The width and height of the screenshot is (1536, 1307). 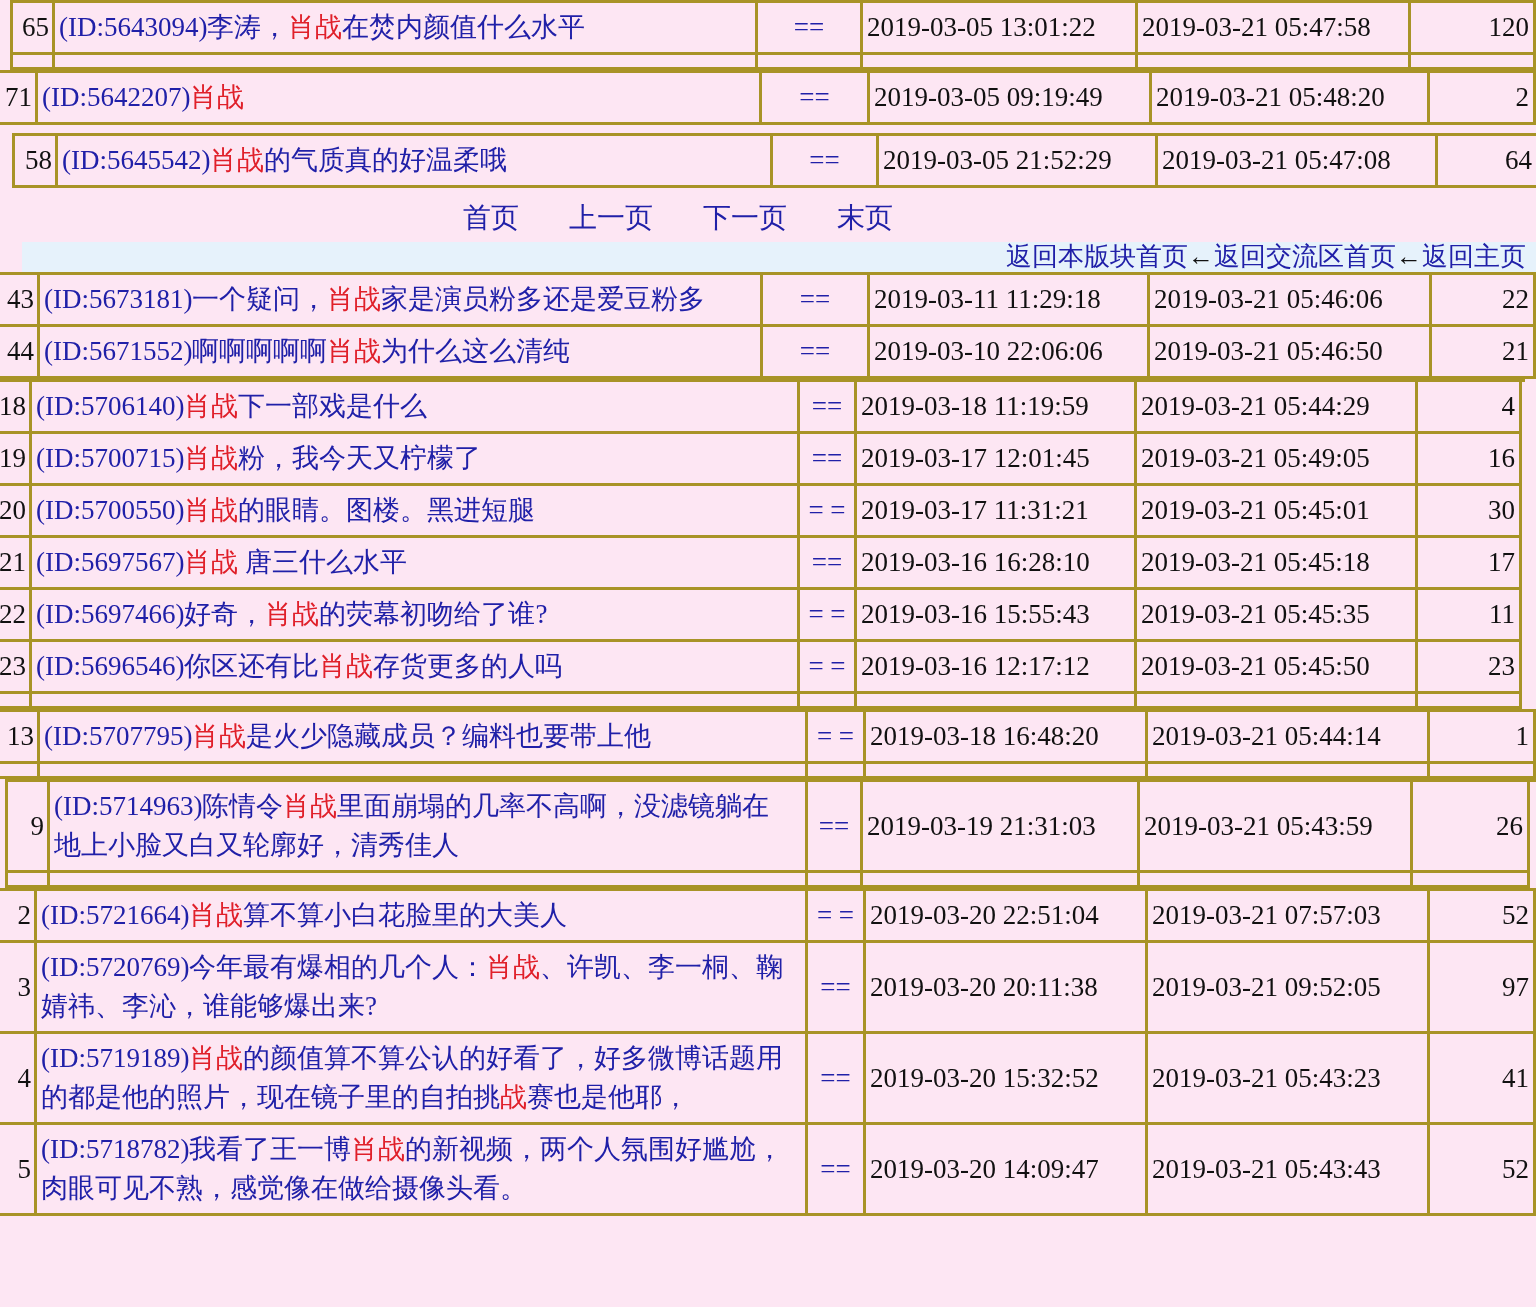 What do you see at coordinates (1001, 827) in the screenshot?
I see `post-time: 2019-03-19 21:31:03` at bounding box center [1001, 827].